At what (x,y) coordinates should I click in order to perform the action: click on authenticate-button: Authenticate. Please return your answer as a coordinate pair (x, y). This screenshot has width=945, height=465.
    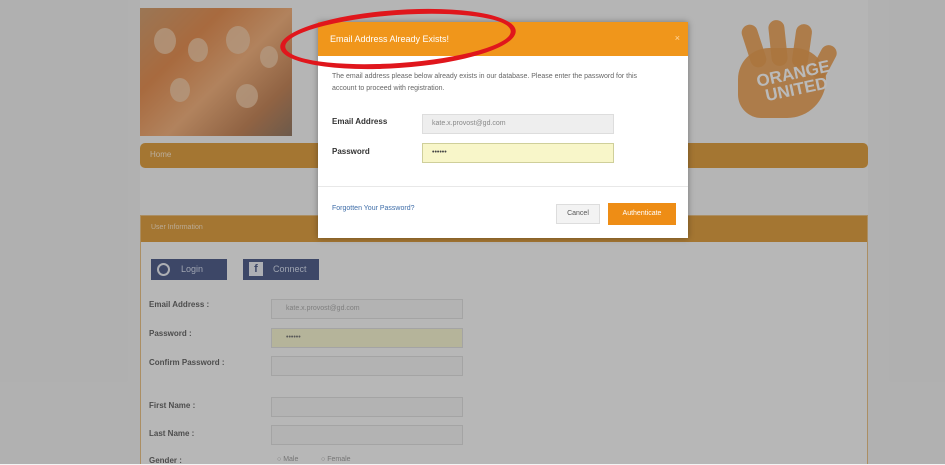
    Looking at the image, I should click on (642, 214).